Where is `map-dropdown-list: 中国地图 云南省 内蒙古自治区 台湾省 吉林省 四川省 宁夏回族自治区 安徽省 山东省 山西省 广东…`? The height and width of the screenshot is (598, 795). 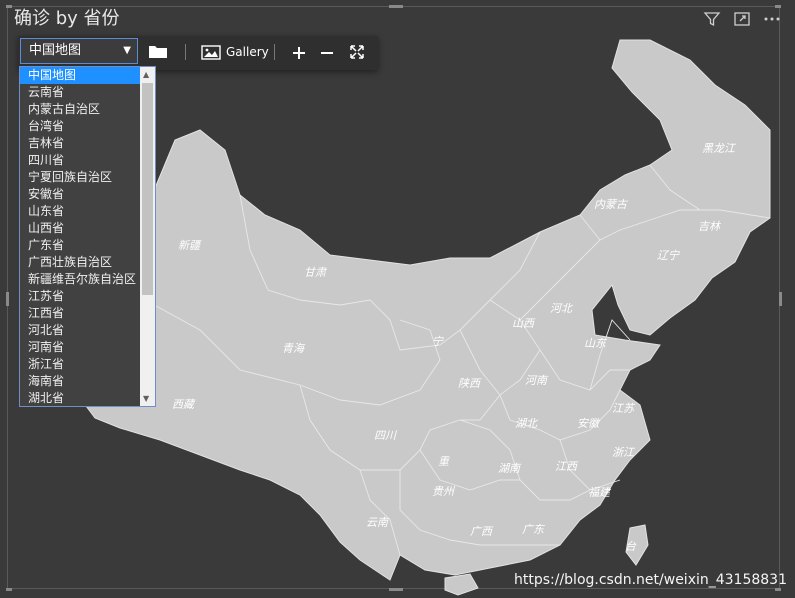
map-dropdown-list: 中国地图 云南省 内蒙古自治区 台湾省 吉林省 四川省 宁夏回族自治区 安徽省 山东省 山西省 广东… is located at coordinates (87, 236).